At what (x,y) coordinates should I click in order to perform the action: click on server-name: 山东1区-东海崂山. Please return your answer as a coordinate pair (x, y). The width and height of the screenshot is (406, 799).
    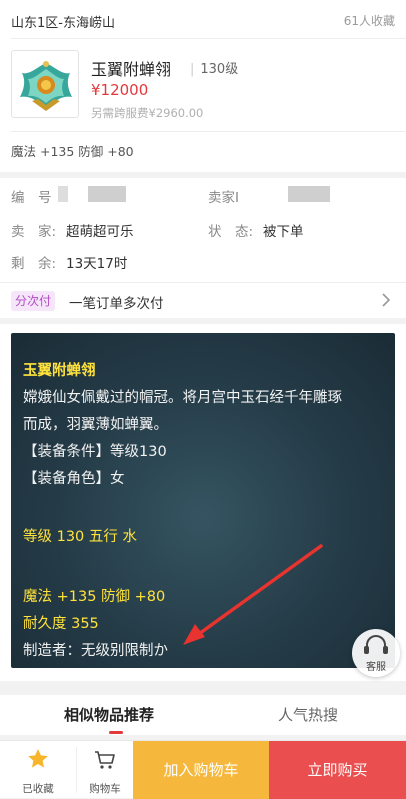
    Looking at the image, I should click on (63, 23).